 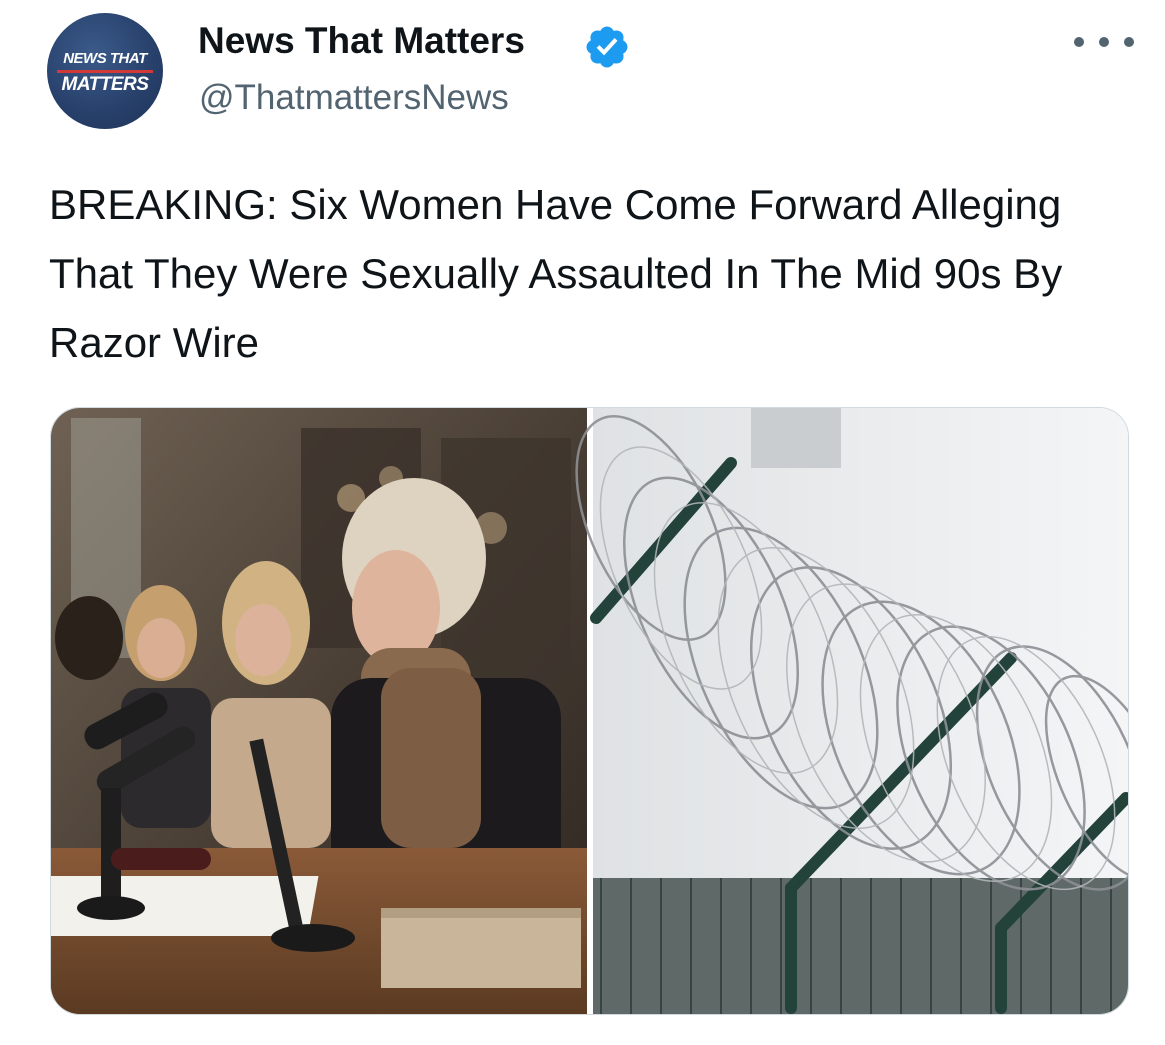 What do you see at coordinates (105, 84) in the screenshot?
I see `avatar-logo-text-bottom: MATTERS` at bounding box center [105, 84].